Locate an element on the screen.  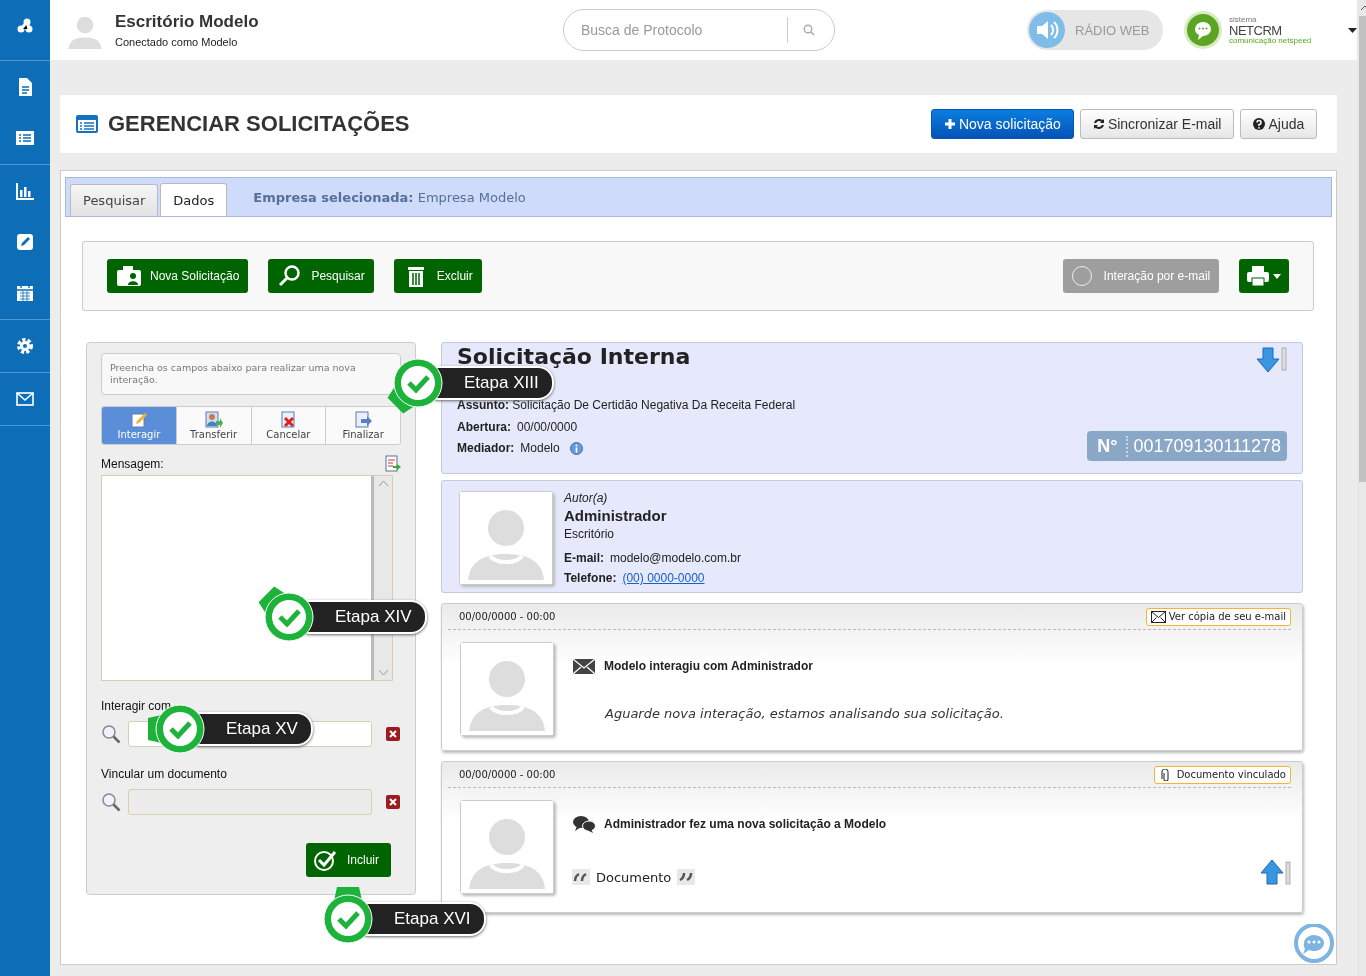
field-label: E-mail: is located at coordinates (584, 558).